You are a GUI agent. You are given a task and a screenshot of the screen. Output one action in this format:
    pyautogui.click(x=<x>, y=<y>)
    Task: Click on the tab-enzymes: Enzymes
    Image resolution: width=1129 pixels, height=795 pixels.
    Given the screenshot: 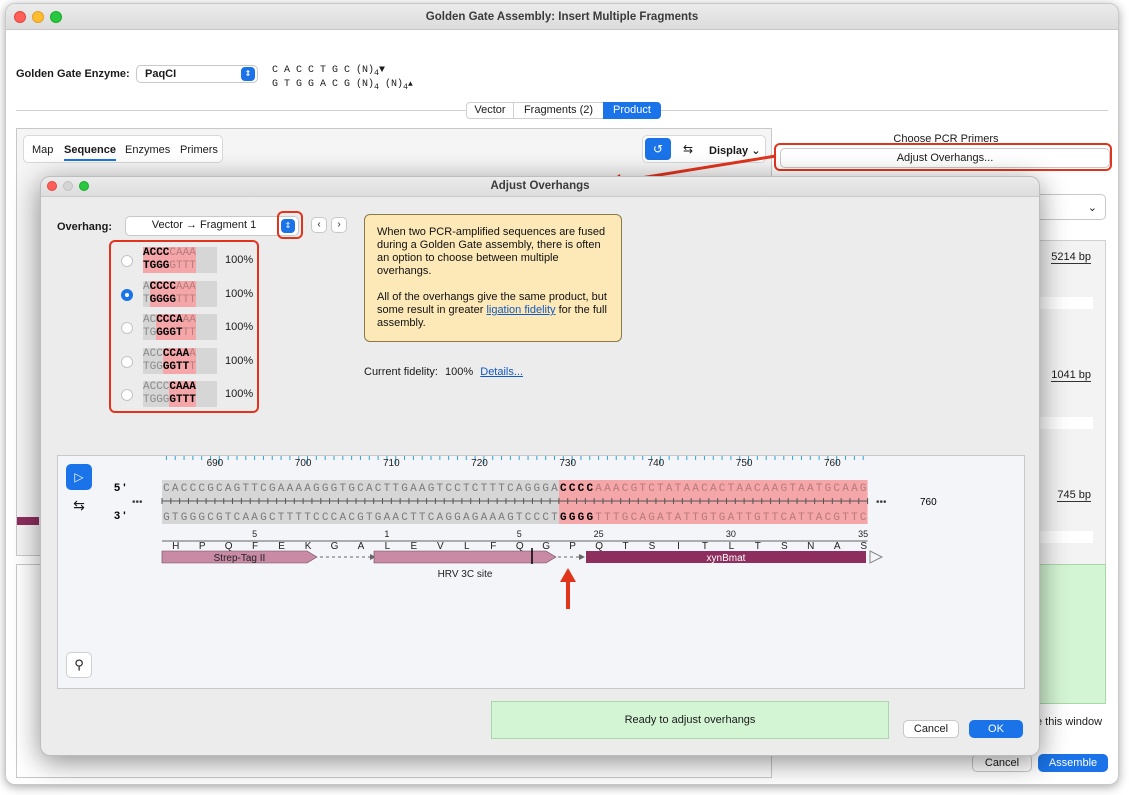 What is the action you would take?
    pyautogui.click(x=147, y=150)
    